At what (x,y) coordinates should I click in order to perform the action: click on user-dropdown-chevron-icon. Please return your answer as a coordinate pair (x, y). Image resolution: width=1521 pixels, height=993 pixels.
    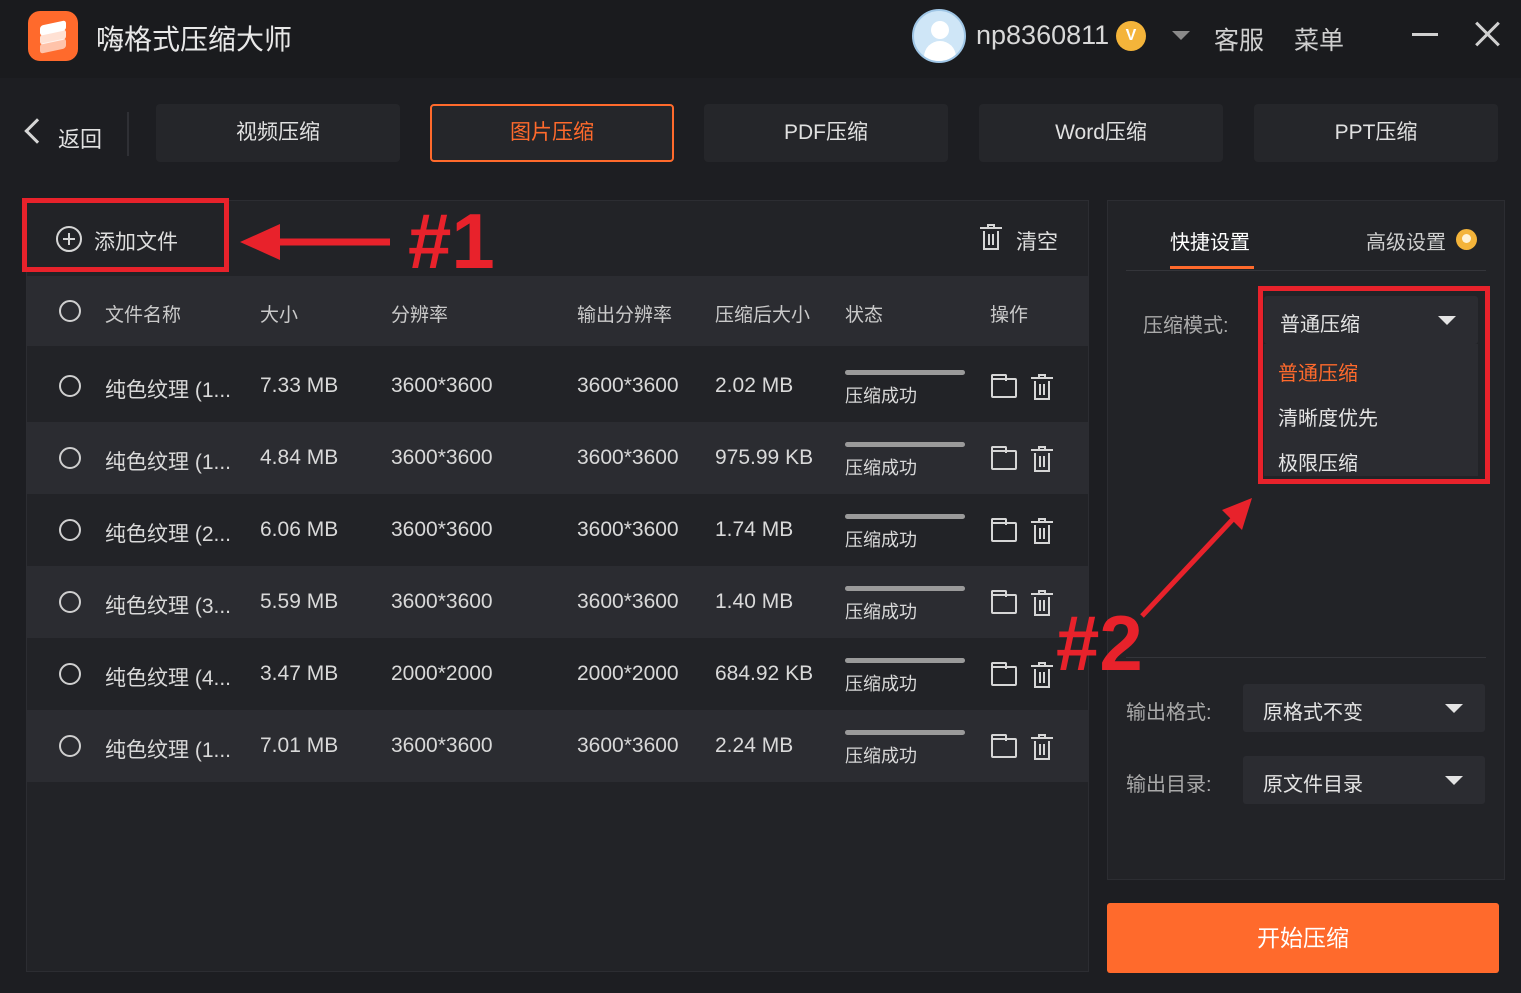
    Looking at the image, I should click on (1181, 35).